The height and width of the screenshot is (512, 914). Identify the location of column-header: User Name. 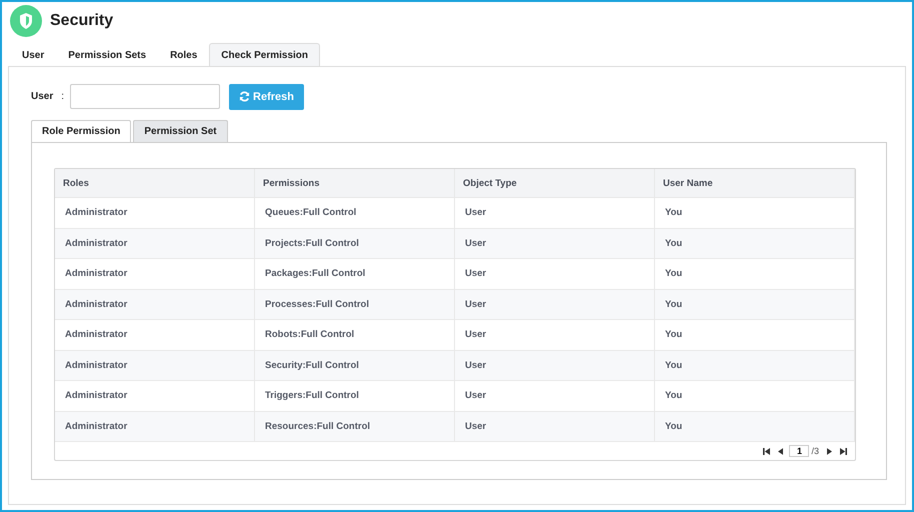
(755, 183).